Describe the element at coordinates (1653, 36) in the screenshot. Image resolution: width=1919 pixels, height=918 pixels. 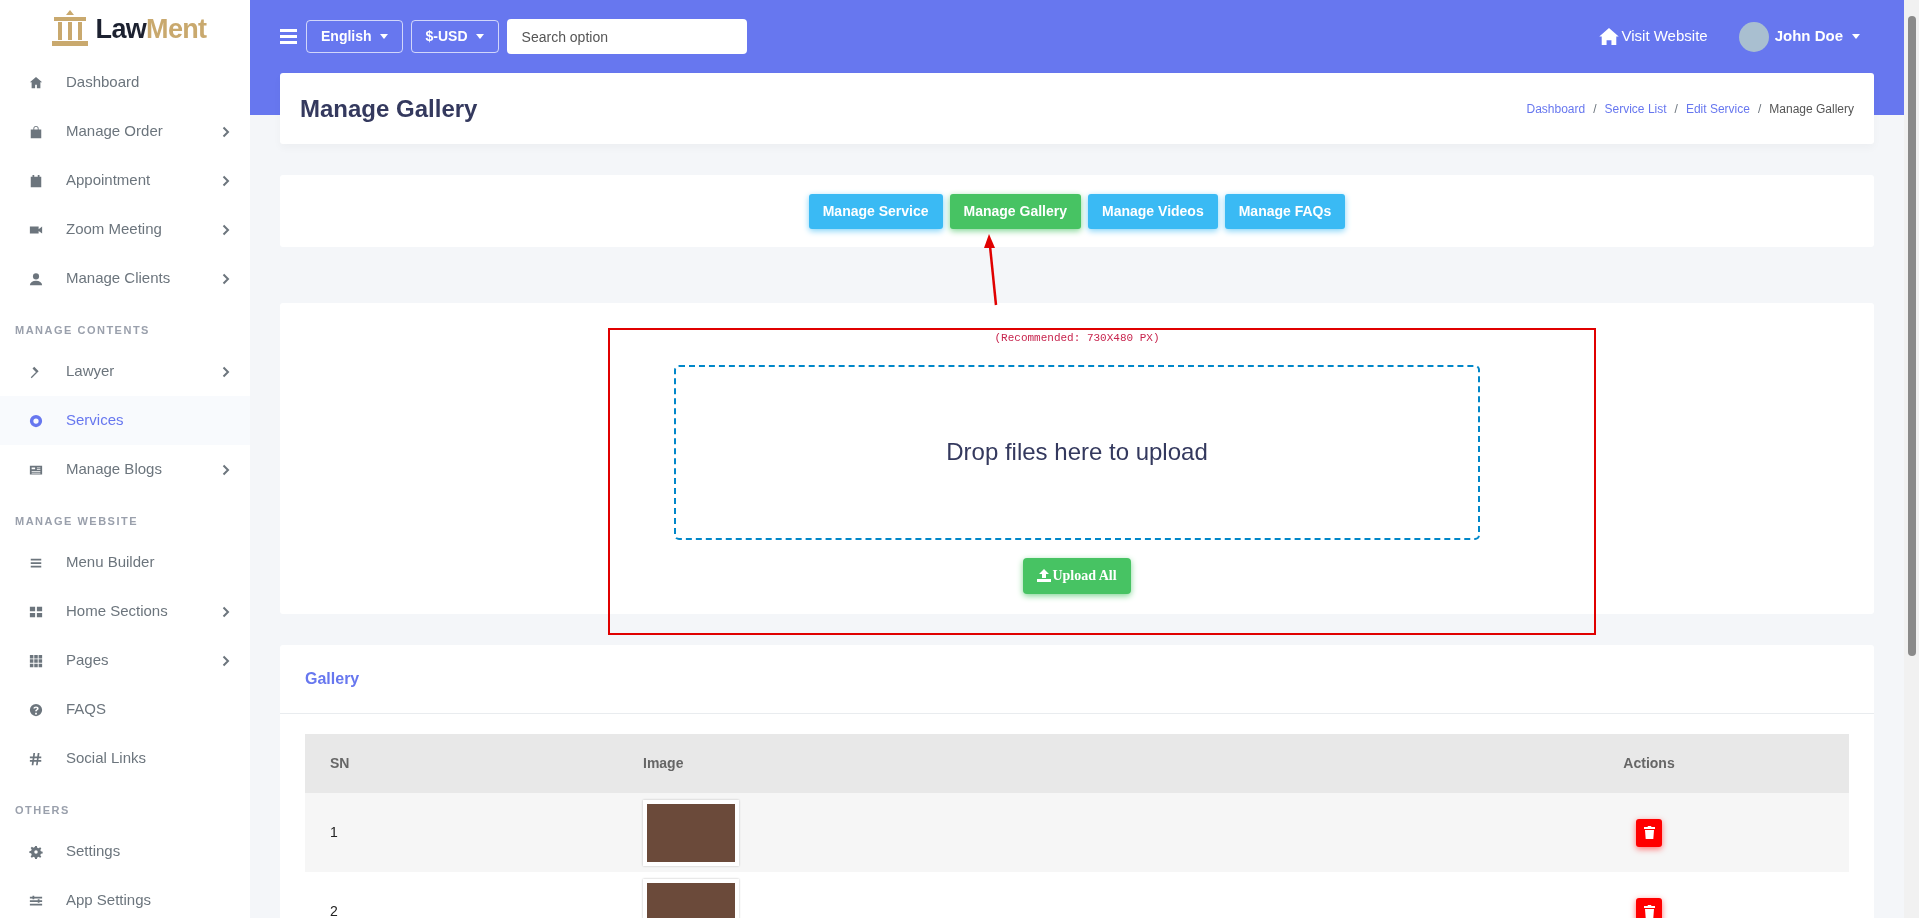
I see `visit-website-link: Visit Website` at that location.